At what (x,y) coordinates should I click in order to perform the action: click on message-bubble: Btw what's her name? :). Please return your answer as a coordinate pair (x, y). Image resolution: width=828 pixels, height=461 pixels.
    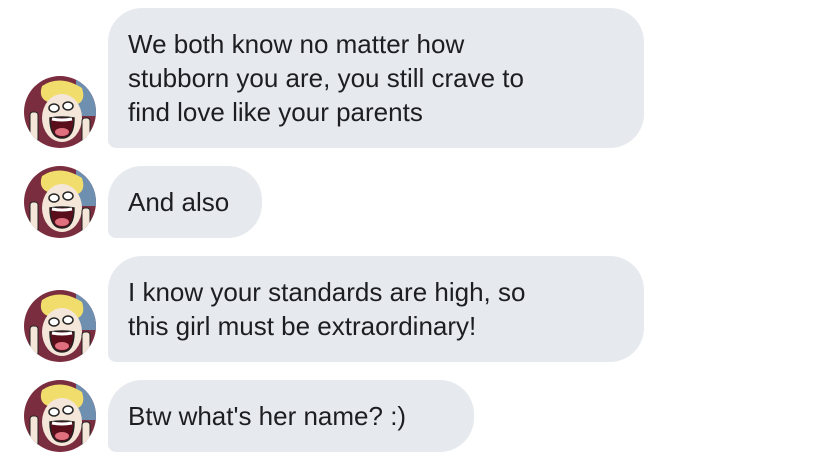
    Looking at the image, I should click on (291, 416).